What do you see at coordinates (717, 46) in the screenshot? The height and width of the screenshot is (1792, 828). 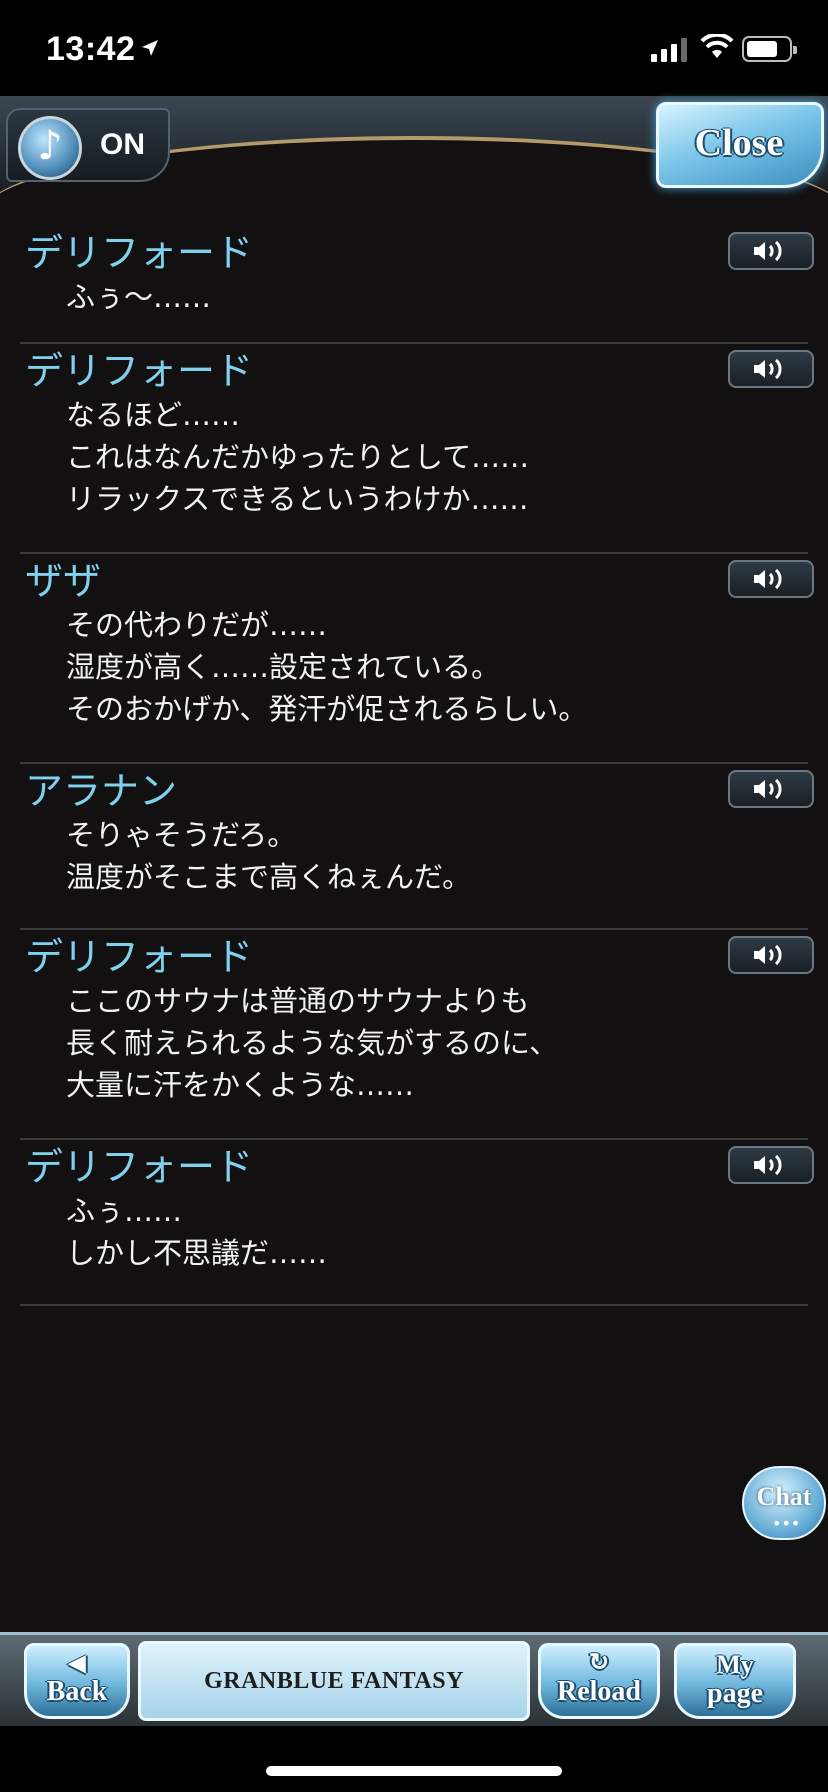 I see `wifi-icon` at bounding box center [717, 46].